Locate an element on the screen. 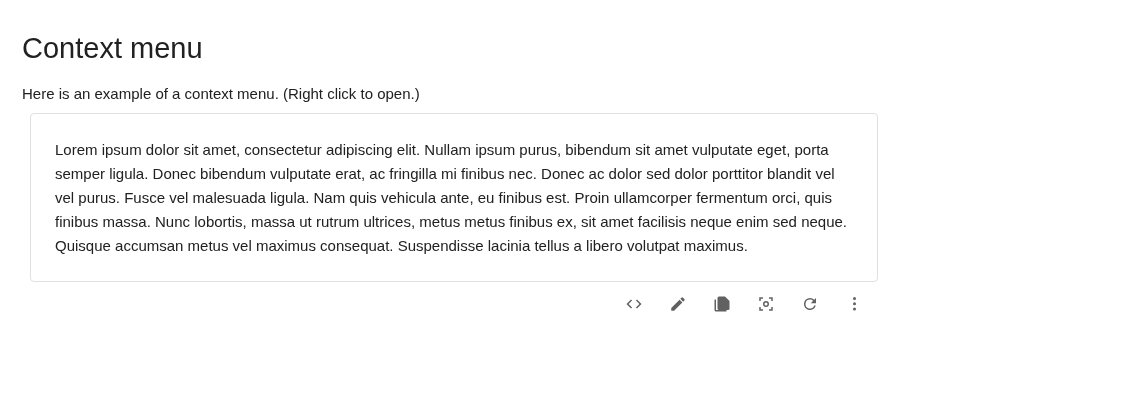  page-heading: Context menu is located at coordinates (113, 48).